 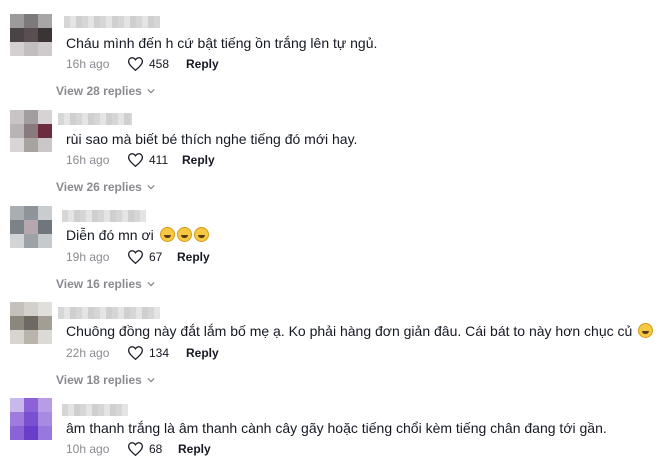 What do you see at coordinates (159, 353) in the screenshot?
I see `like-count: 134` at bounding box center [159, 353].